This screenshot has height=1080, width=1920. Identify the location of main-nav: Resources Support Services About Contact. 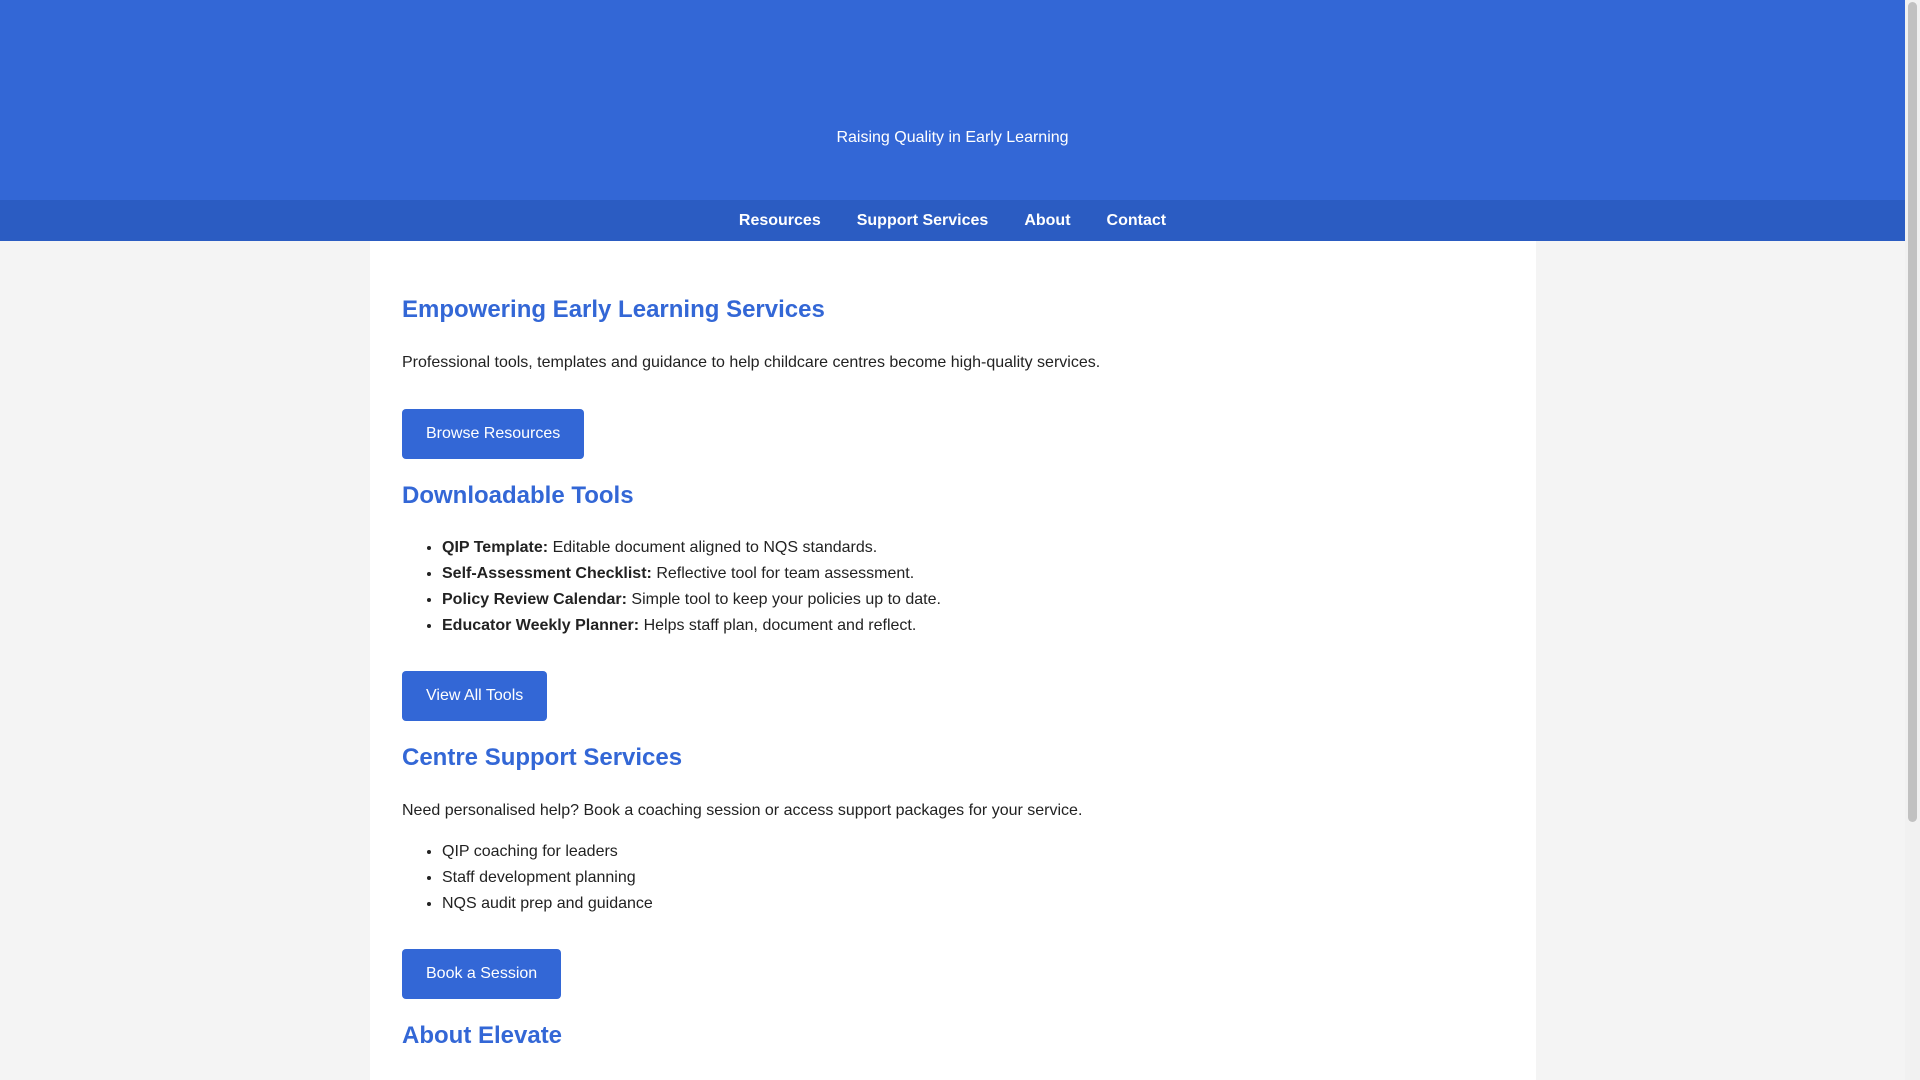
(952, 220).